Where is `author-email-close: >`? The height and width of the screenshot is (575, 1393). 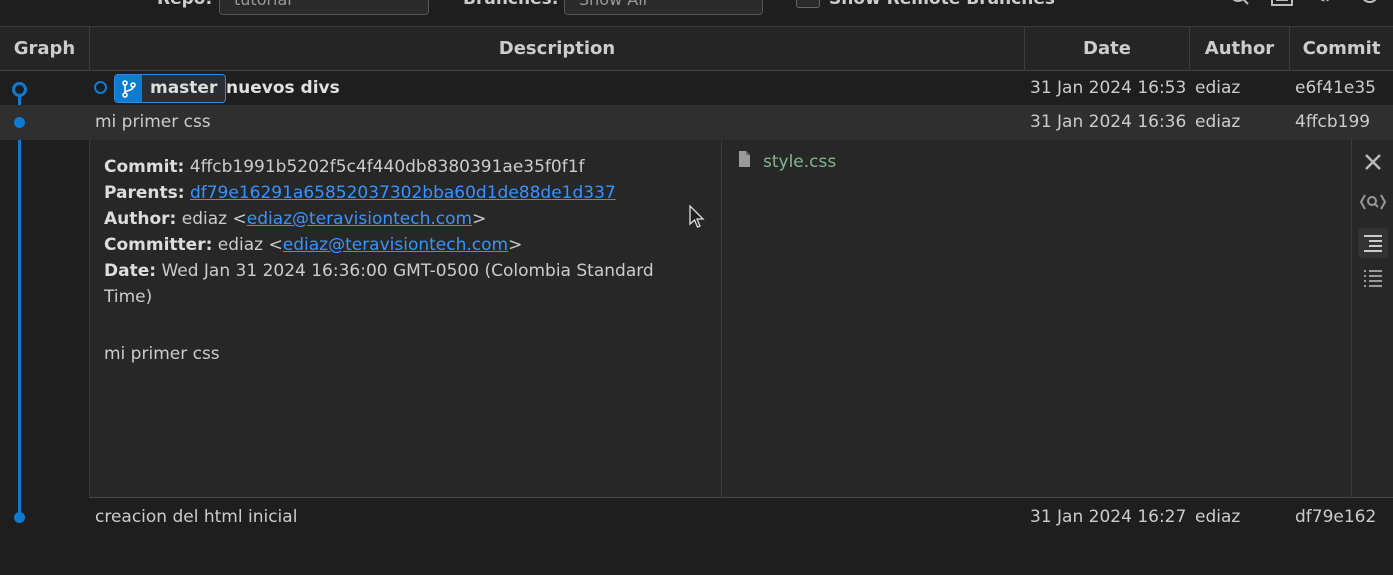 author-email-close: > is located at coordinates (479, 219).